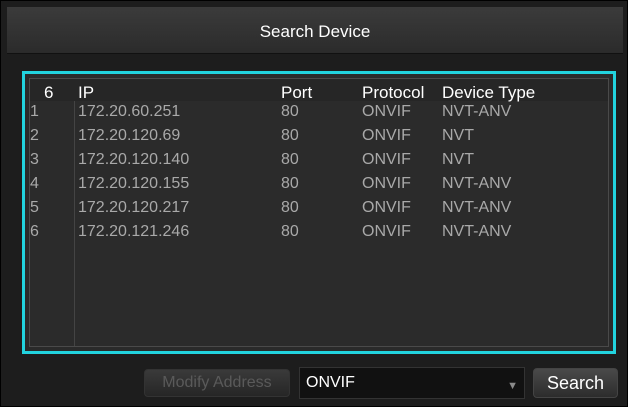 This screenshot has width=628, height=408. Describe the element at coordinates (319, 112) in the screenshot. I see `table-row: 1 172.20.60.251 80 ONVIF NVT-ANV` at that location.